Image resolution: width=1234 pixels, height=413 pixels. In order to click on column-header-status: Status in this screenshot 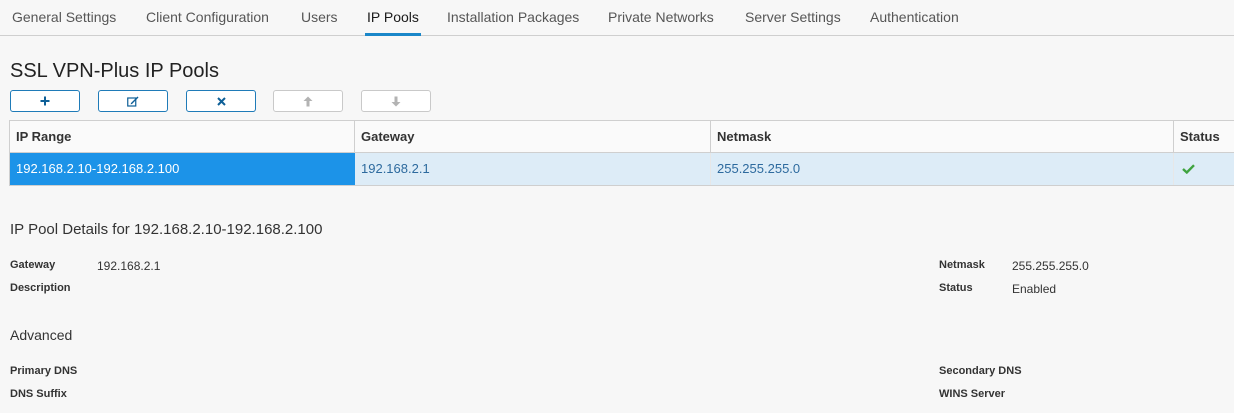, I will do `click(1204, 136)`.